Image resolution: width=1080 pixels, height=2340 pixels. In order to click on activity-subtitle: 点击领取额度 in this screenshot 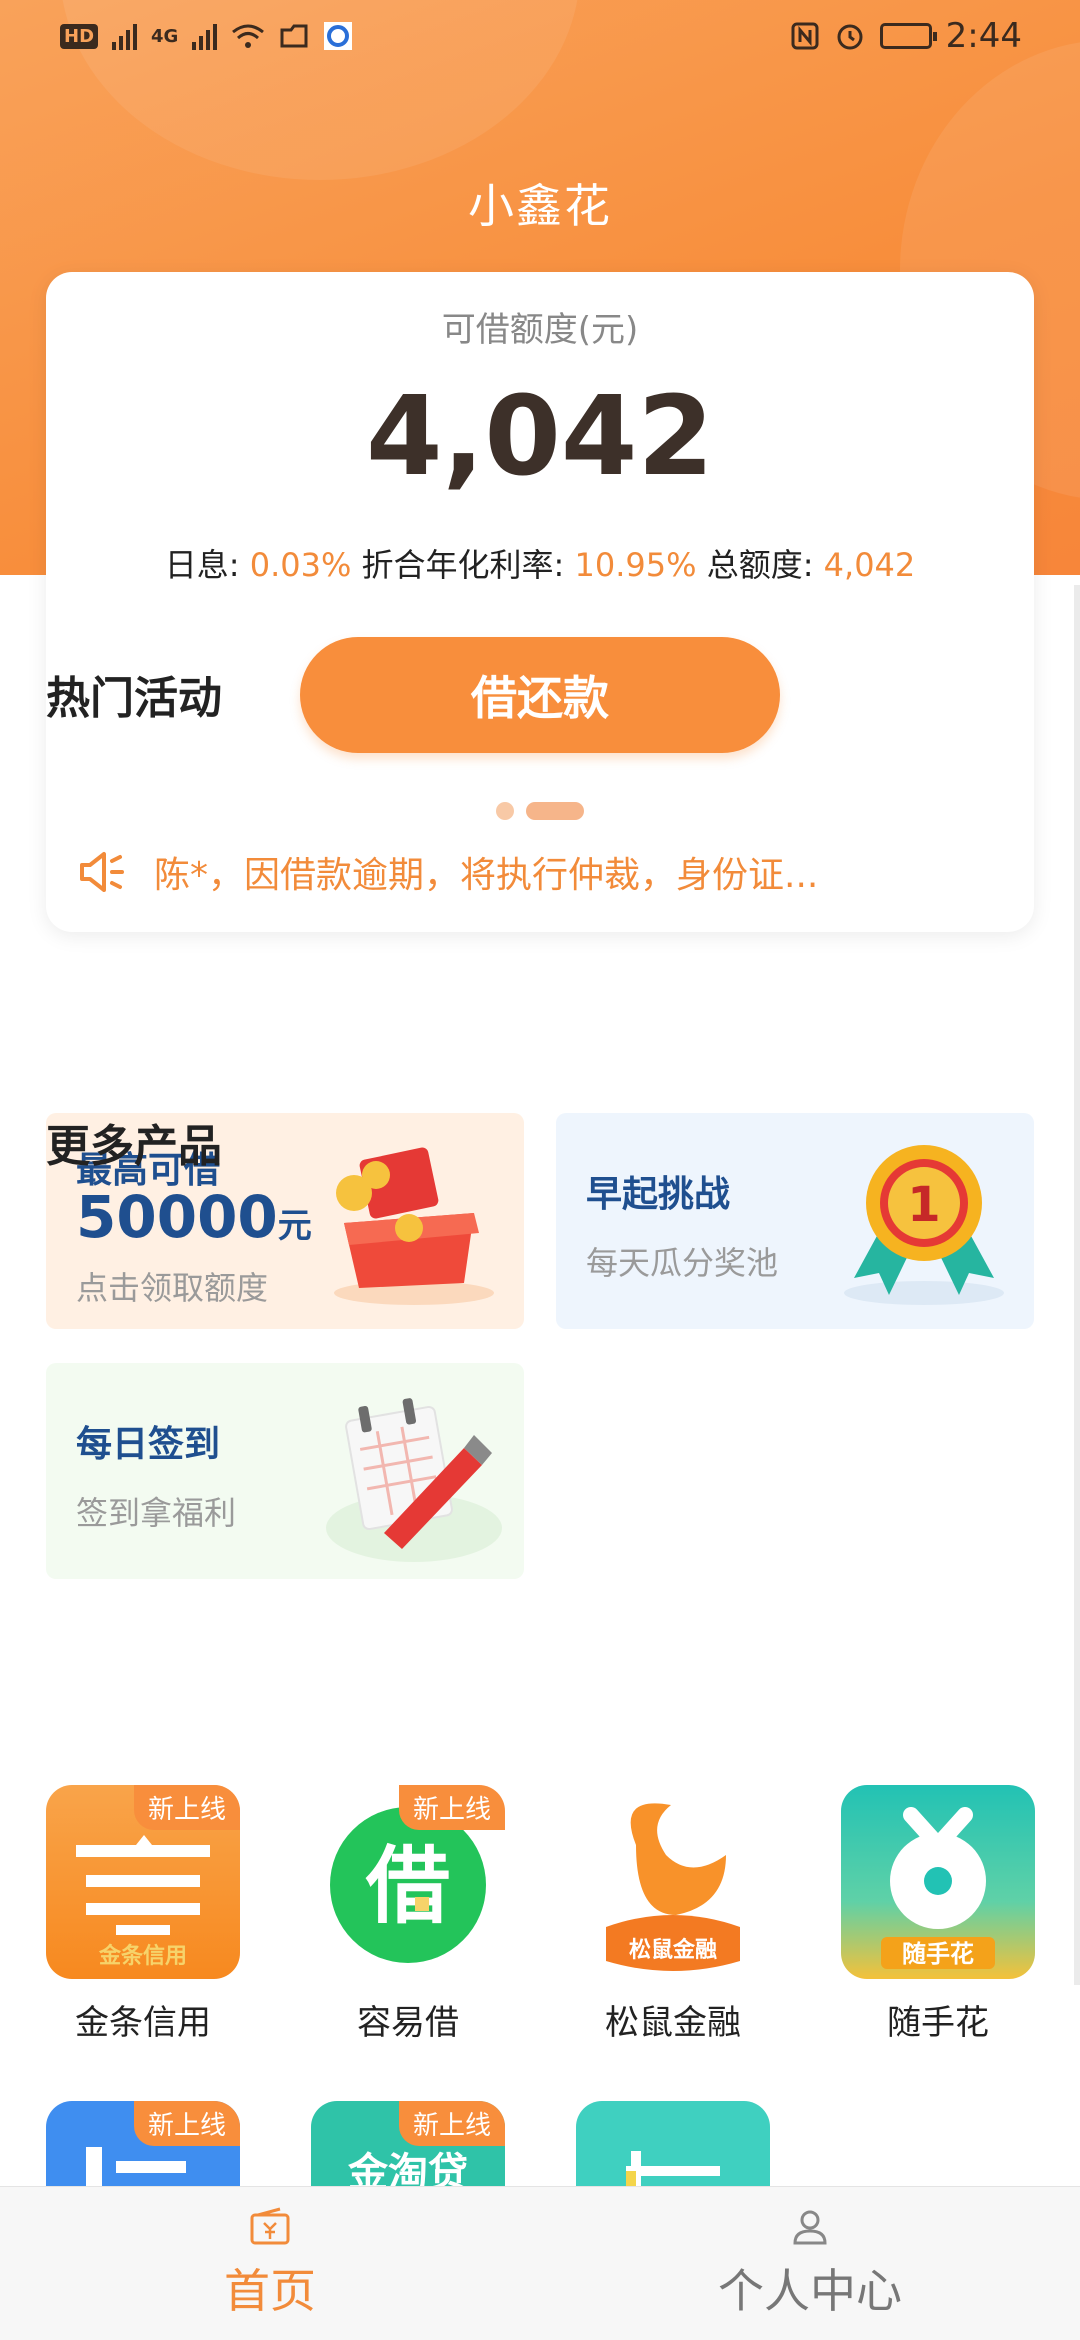, I will do `click(172, 1288)`.